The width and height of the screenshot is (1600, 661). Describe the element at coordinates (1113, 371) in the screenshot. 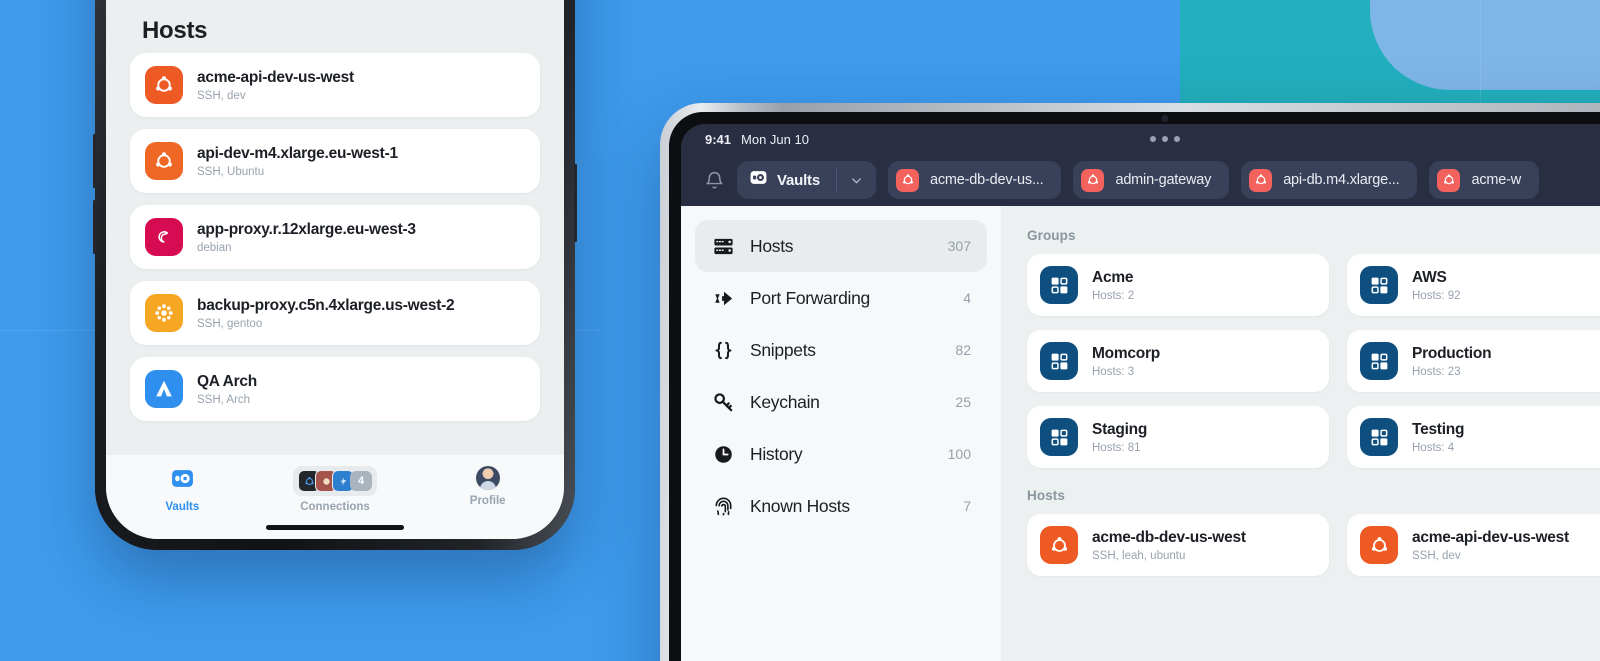

I see `card-subtitle: Hosts: 3` at that location.